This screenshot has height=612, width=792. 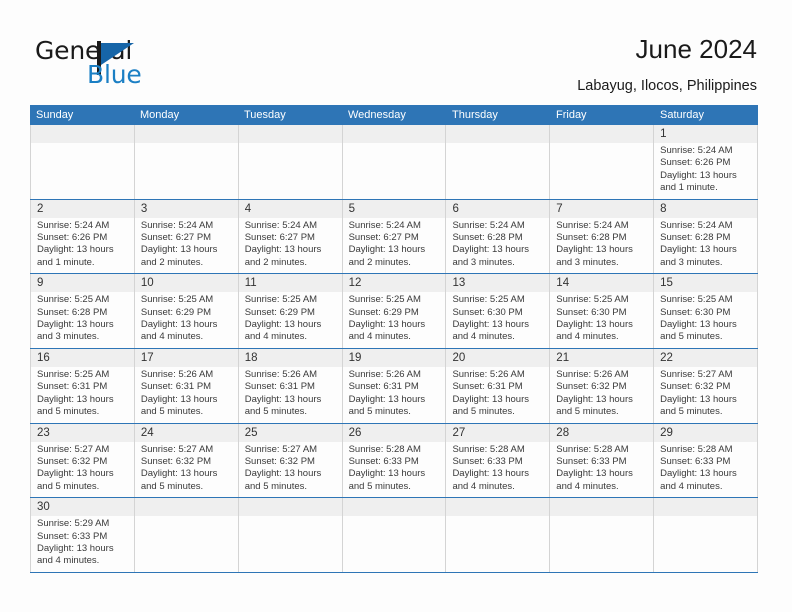 What do you see at coordinates (394, 432) in the screenshot?
I see `day-number: 26` at bounding box center [394, 432].